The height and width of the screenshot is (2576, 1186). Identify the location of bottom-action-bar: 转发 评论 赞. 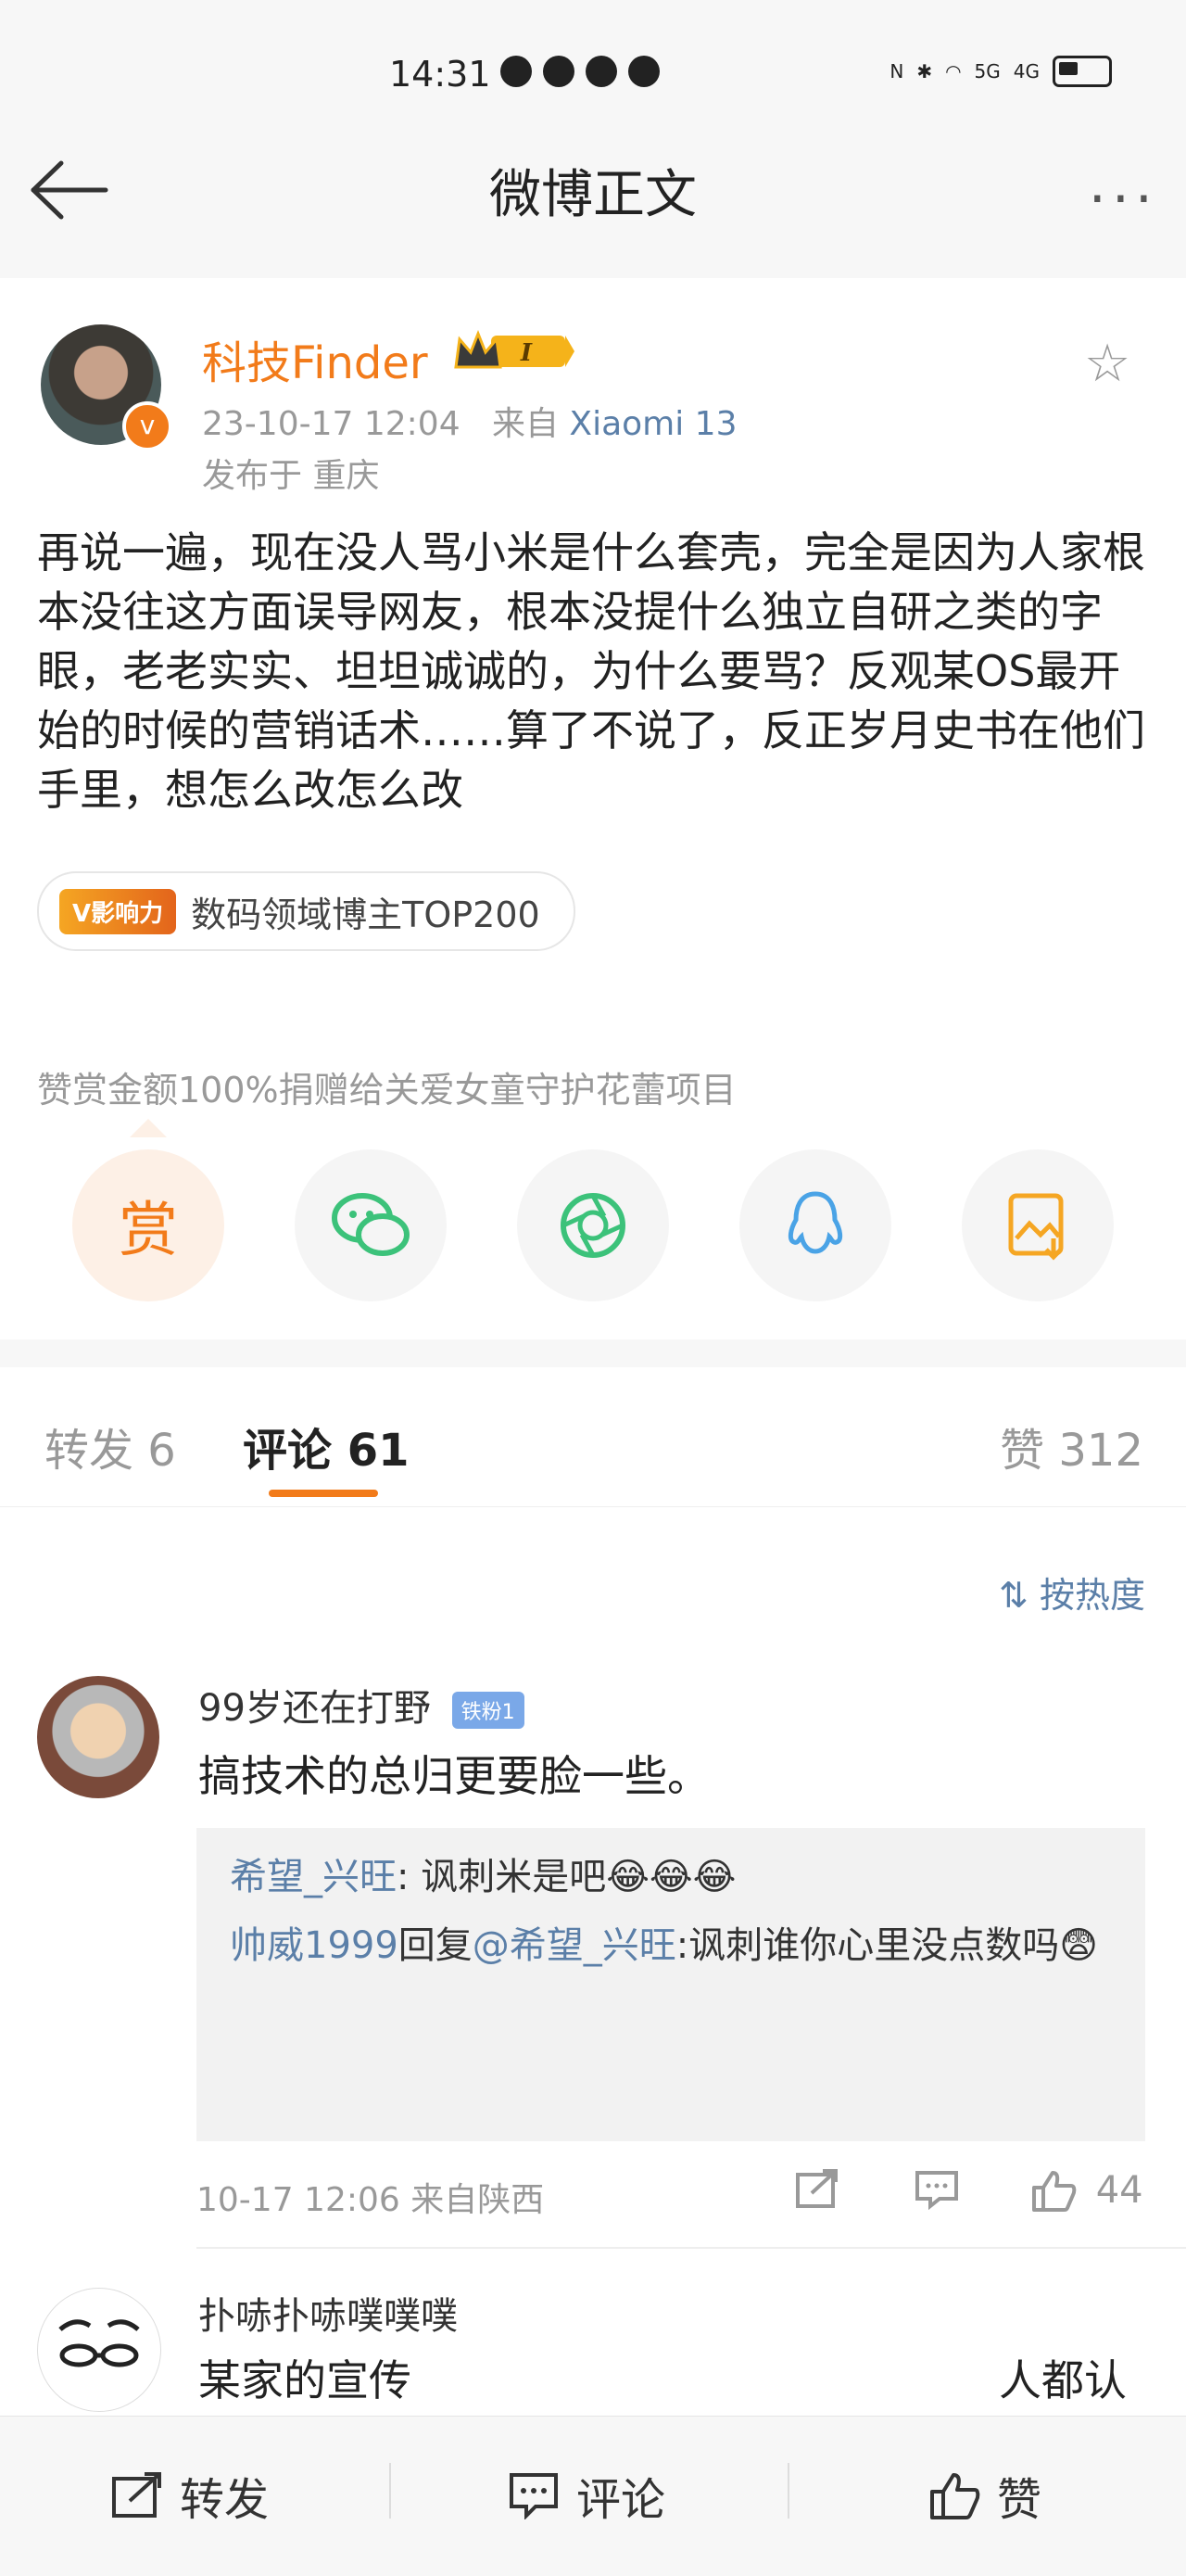
(593, 2496).